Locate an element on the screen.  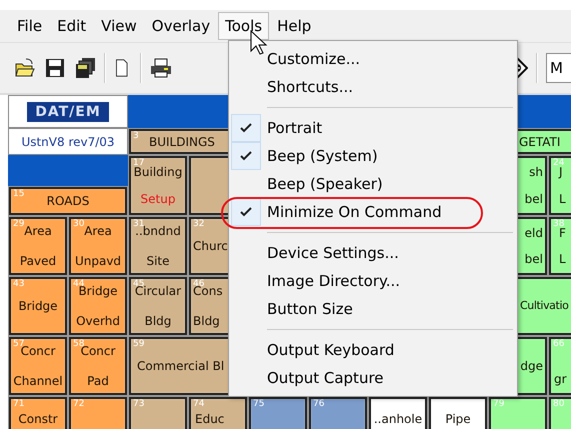
menu-item: Tools is located at coordinates (244, 26).